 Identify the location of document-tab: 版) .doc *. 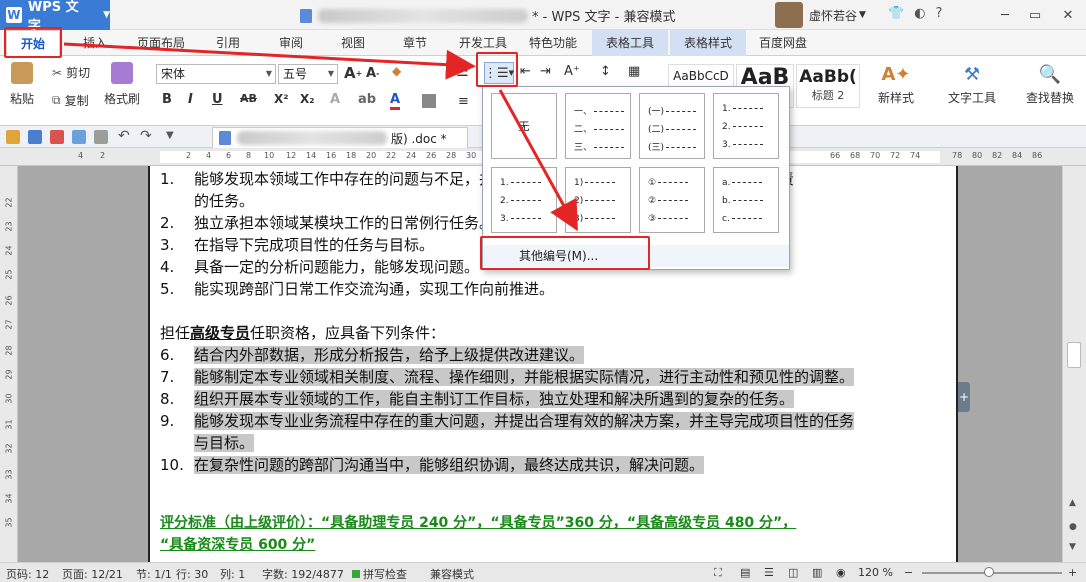
(340, 137).